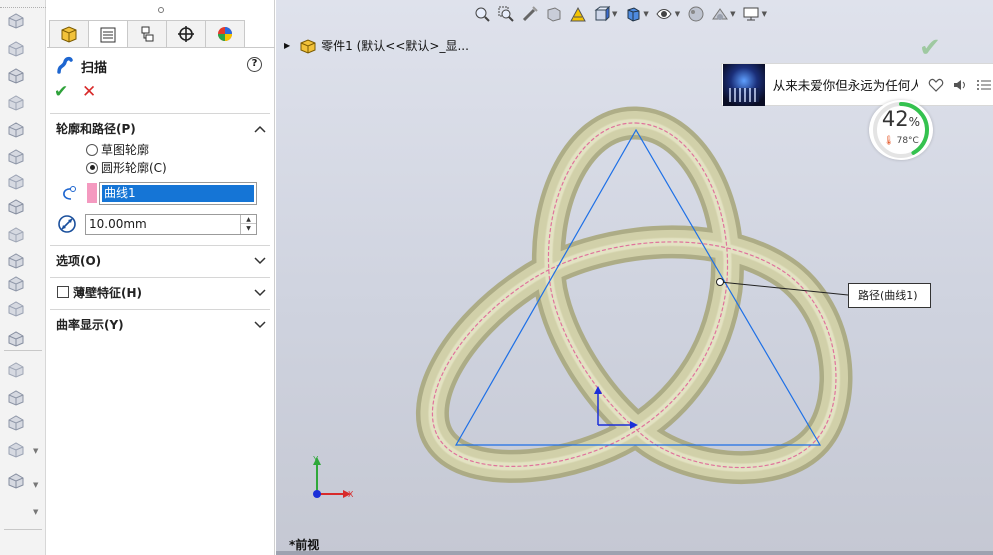 The width and height of the screenshot is (993, 555). I want to click on sketch-profile-radio: 草图轮廓, so click(117, 149).